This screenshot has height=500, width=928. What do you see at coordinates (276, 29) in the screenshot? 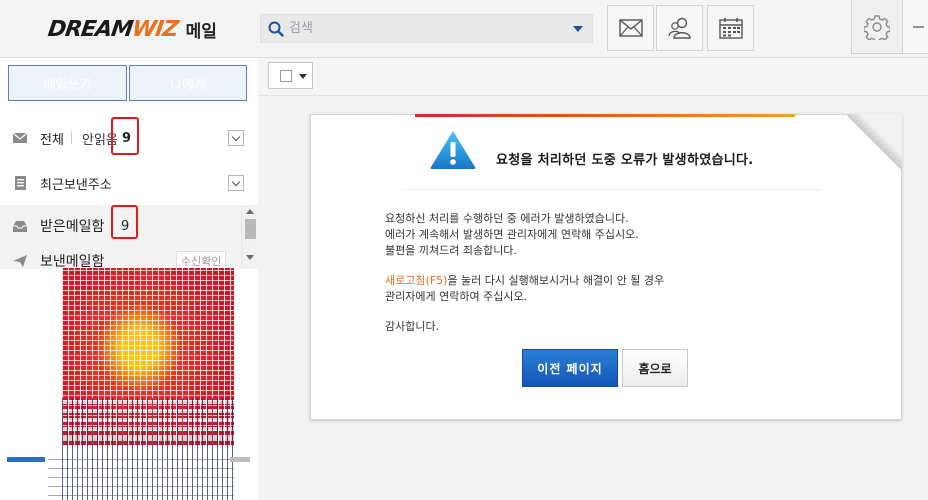
I see `search-icon` at bounding box center [276, 29].